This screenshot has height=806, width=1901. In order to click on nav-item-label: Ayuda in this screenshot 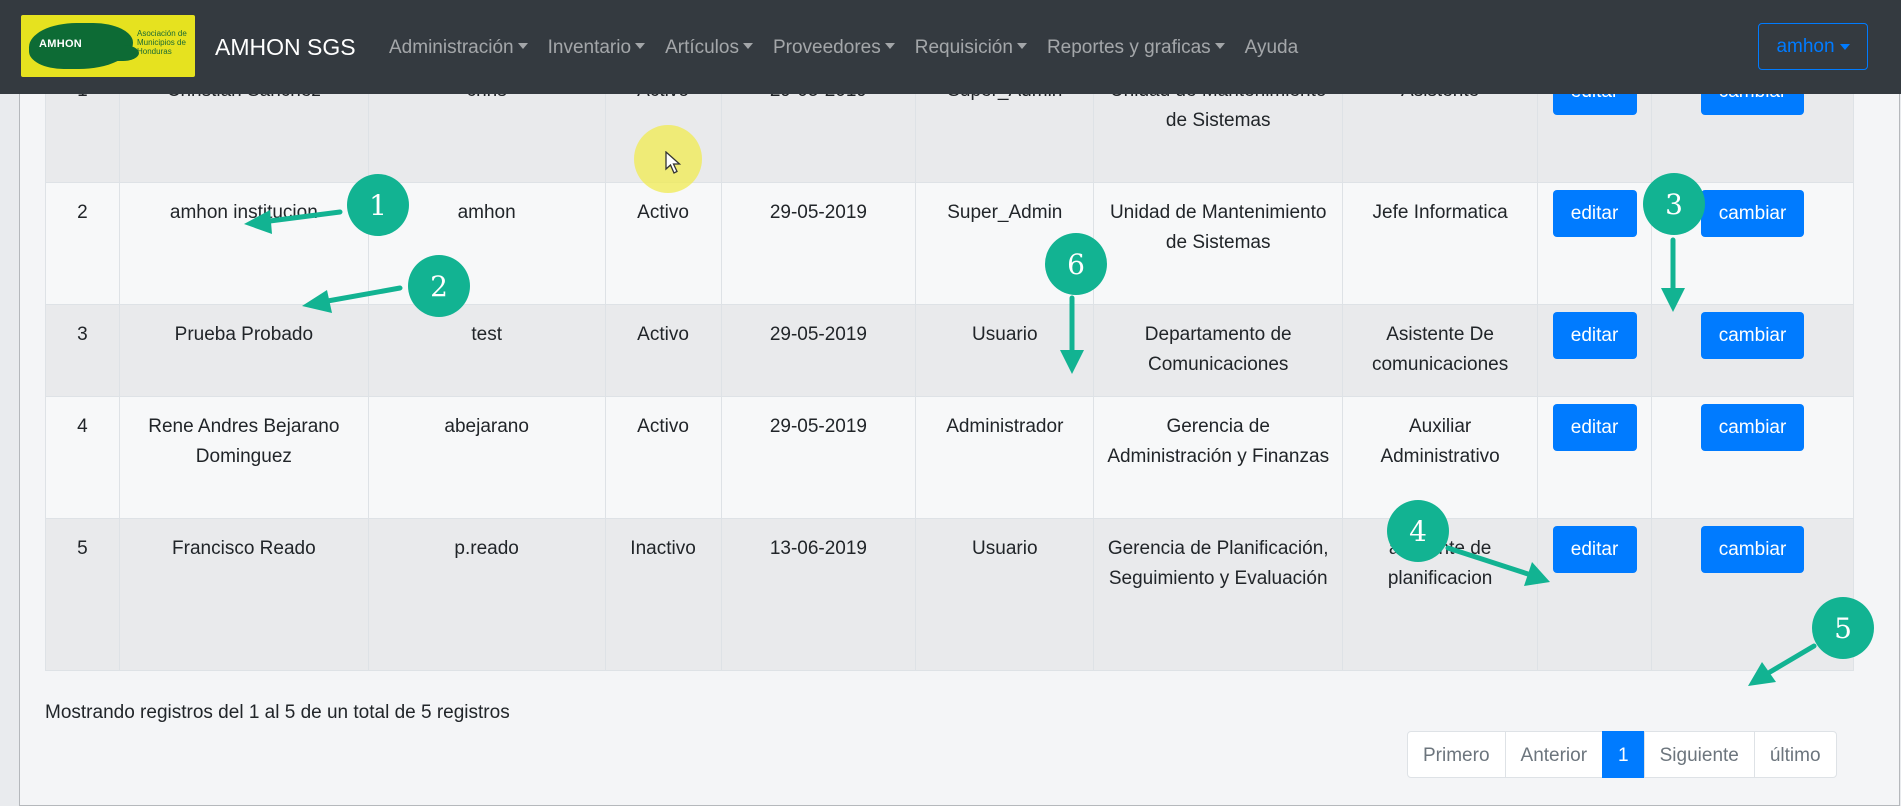, I will do `click(1271, 47)`.